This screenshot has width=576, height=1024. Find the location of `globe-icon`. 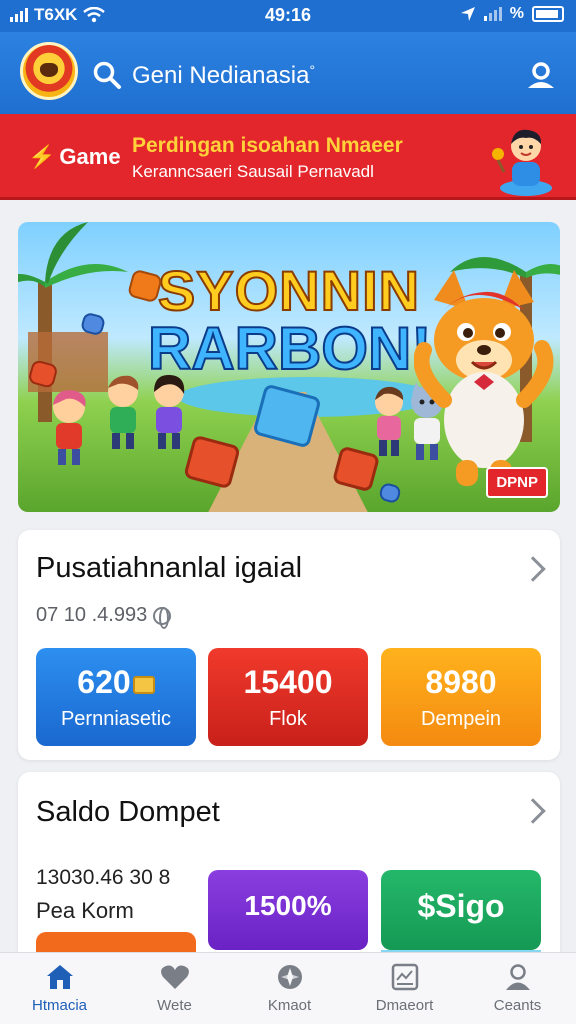

globe-icon is located at coordinates (162, 617).